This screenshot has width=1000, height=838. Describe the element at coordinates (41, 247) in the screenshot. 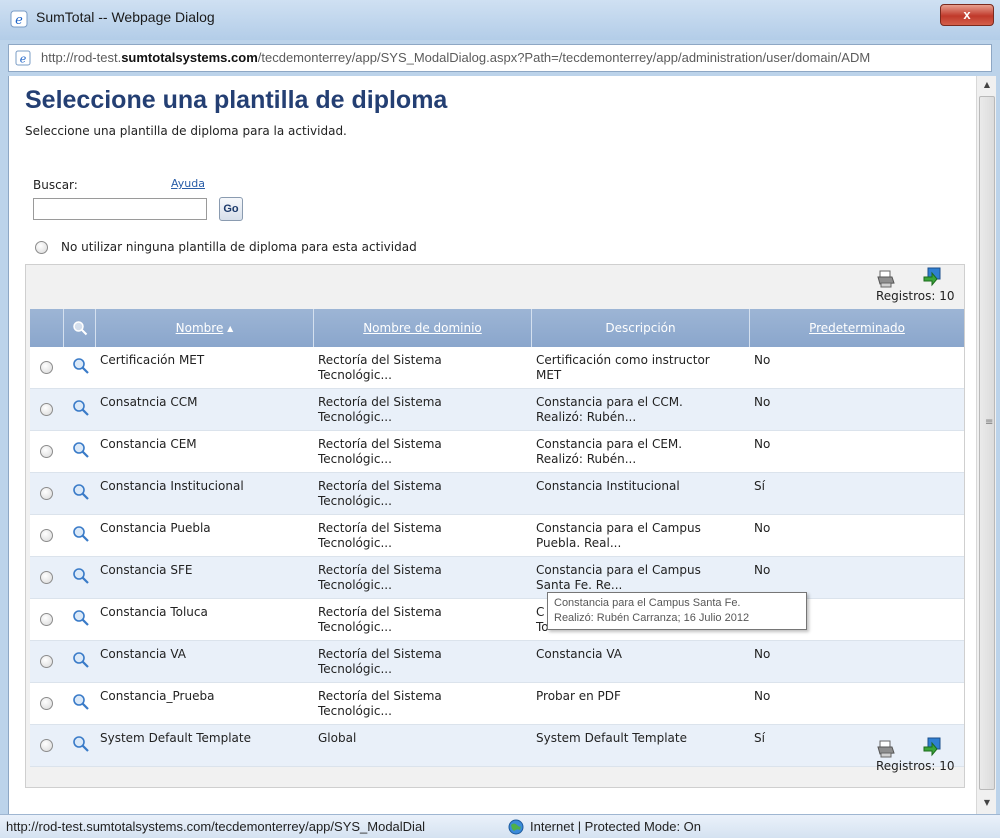

I see `no-template-radio` at that location.